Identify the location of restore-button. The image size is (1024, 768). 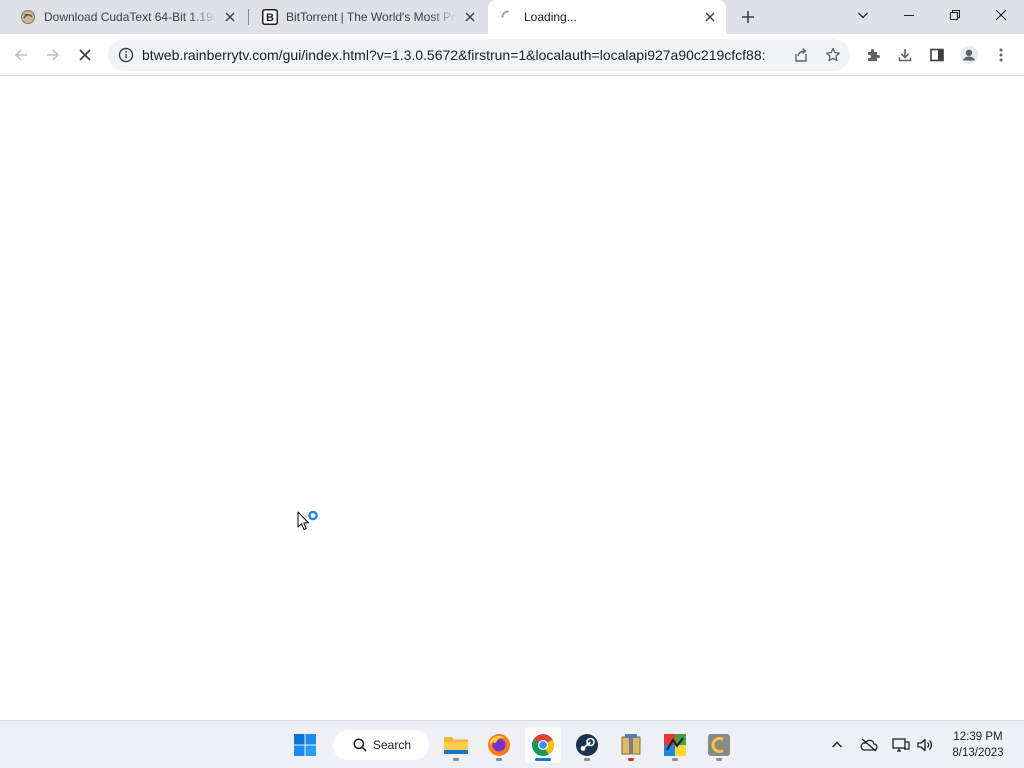
(955, 15).